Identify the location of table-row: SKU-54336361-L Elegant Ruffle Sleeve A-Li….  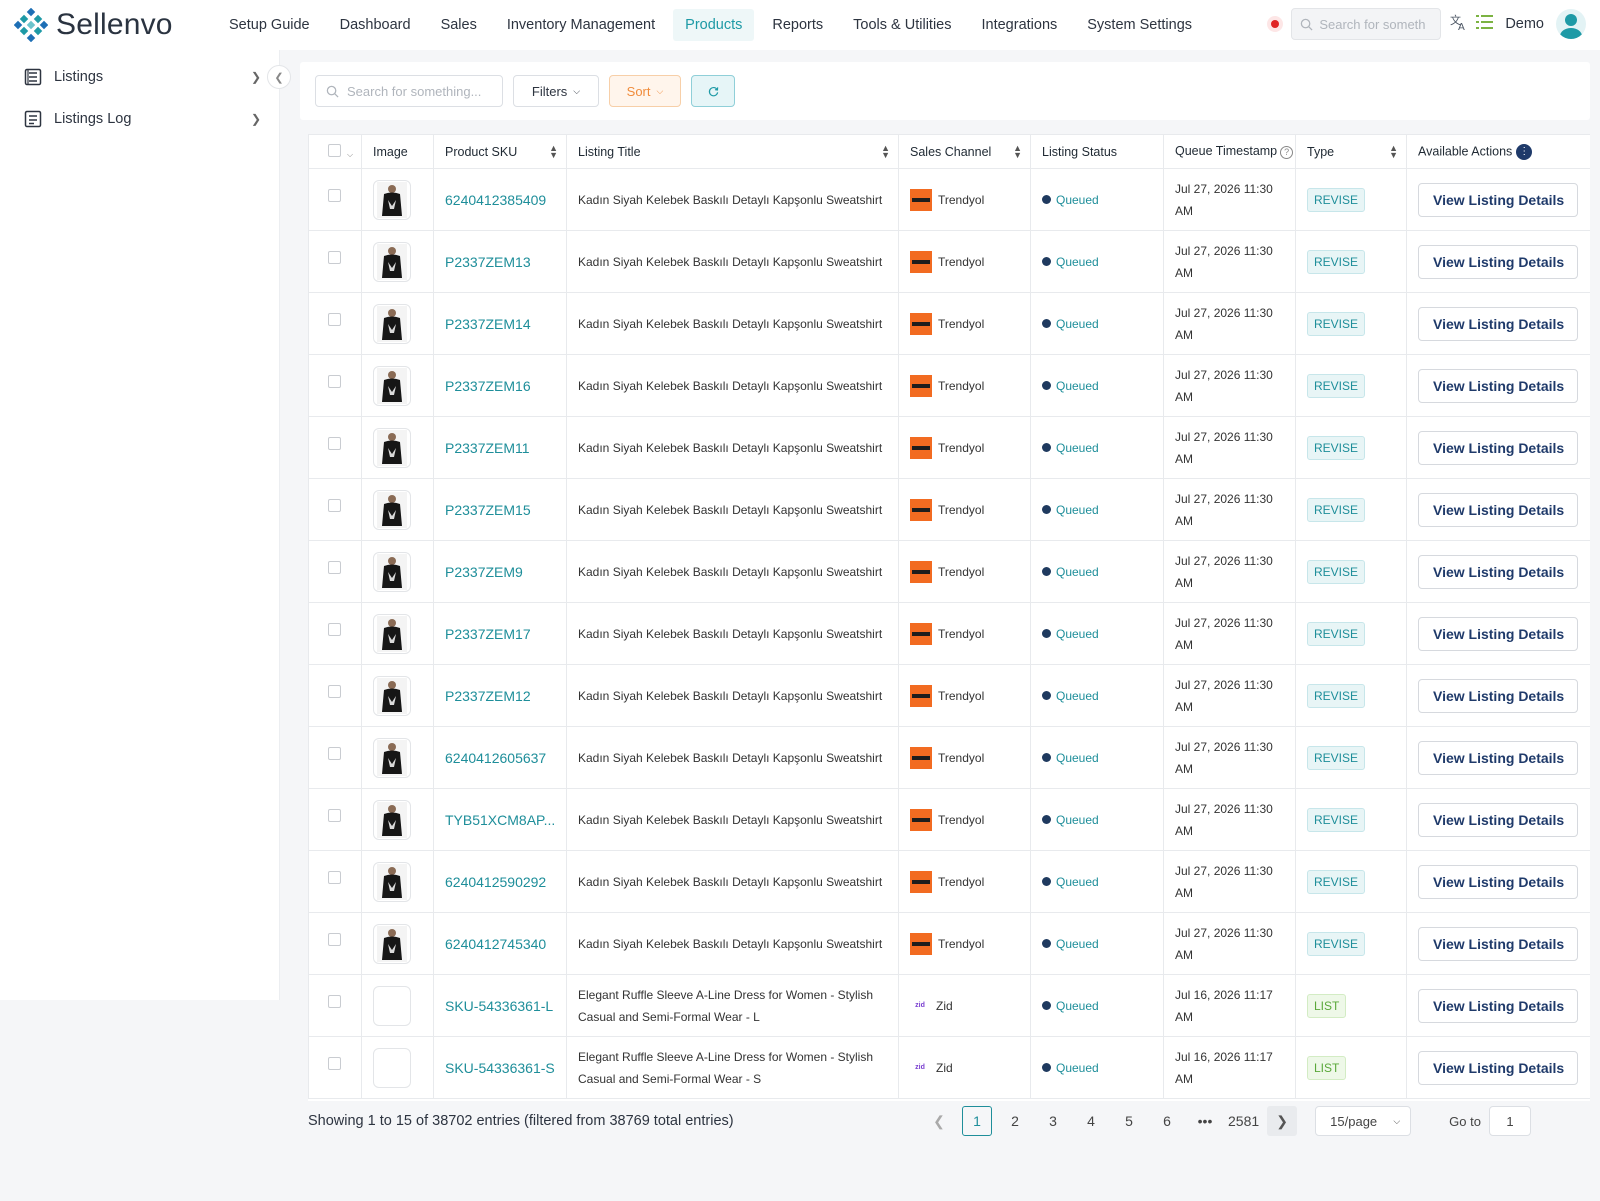
(949, 1005).